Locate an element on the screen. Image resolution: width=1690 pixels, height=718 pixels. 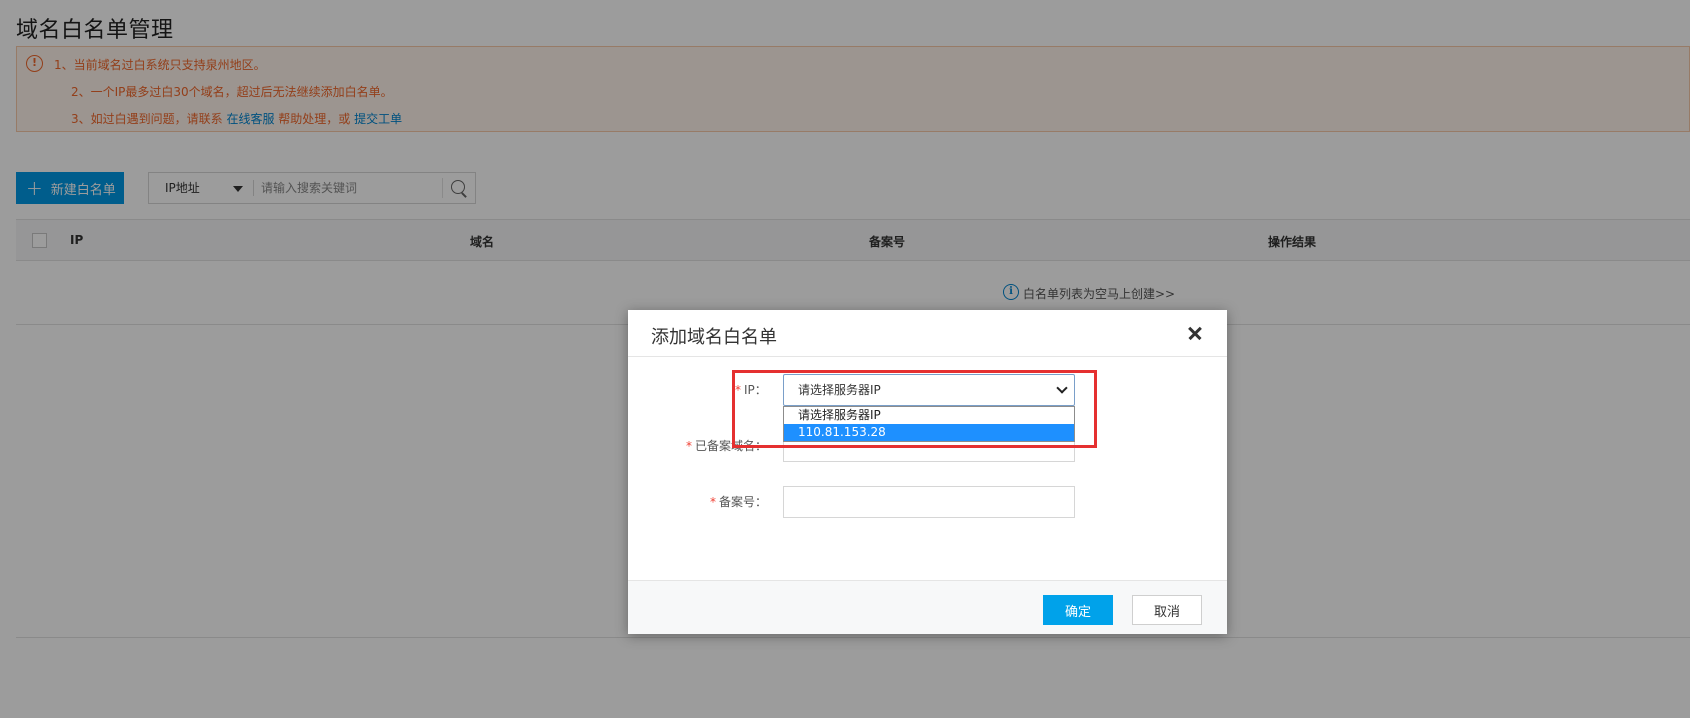
cancel-button: 取消 is located at coordinates (1167, 610).